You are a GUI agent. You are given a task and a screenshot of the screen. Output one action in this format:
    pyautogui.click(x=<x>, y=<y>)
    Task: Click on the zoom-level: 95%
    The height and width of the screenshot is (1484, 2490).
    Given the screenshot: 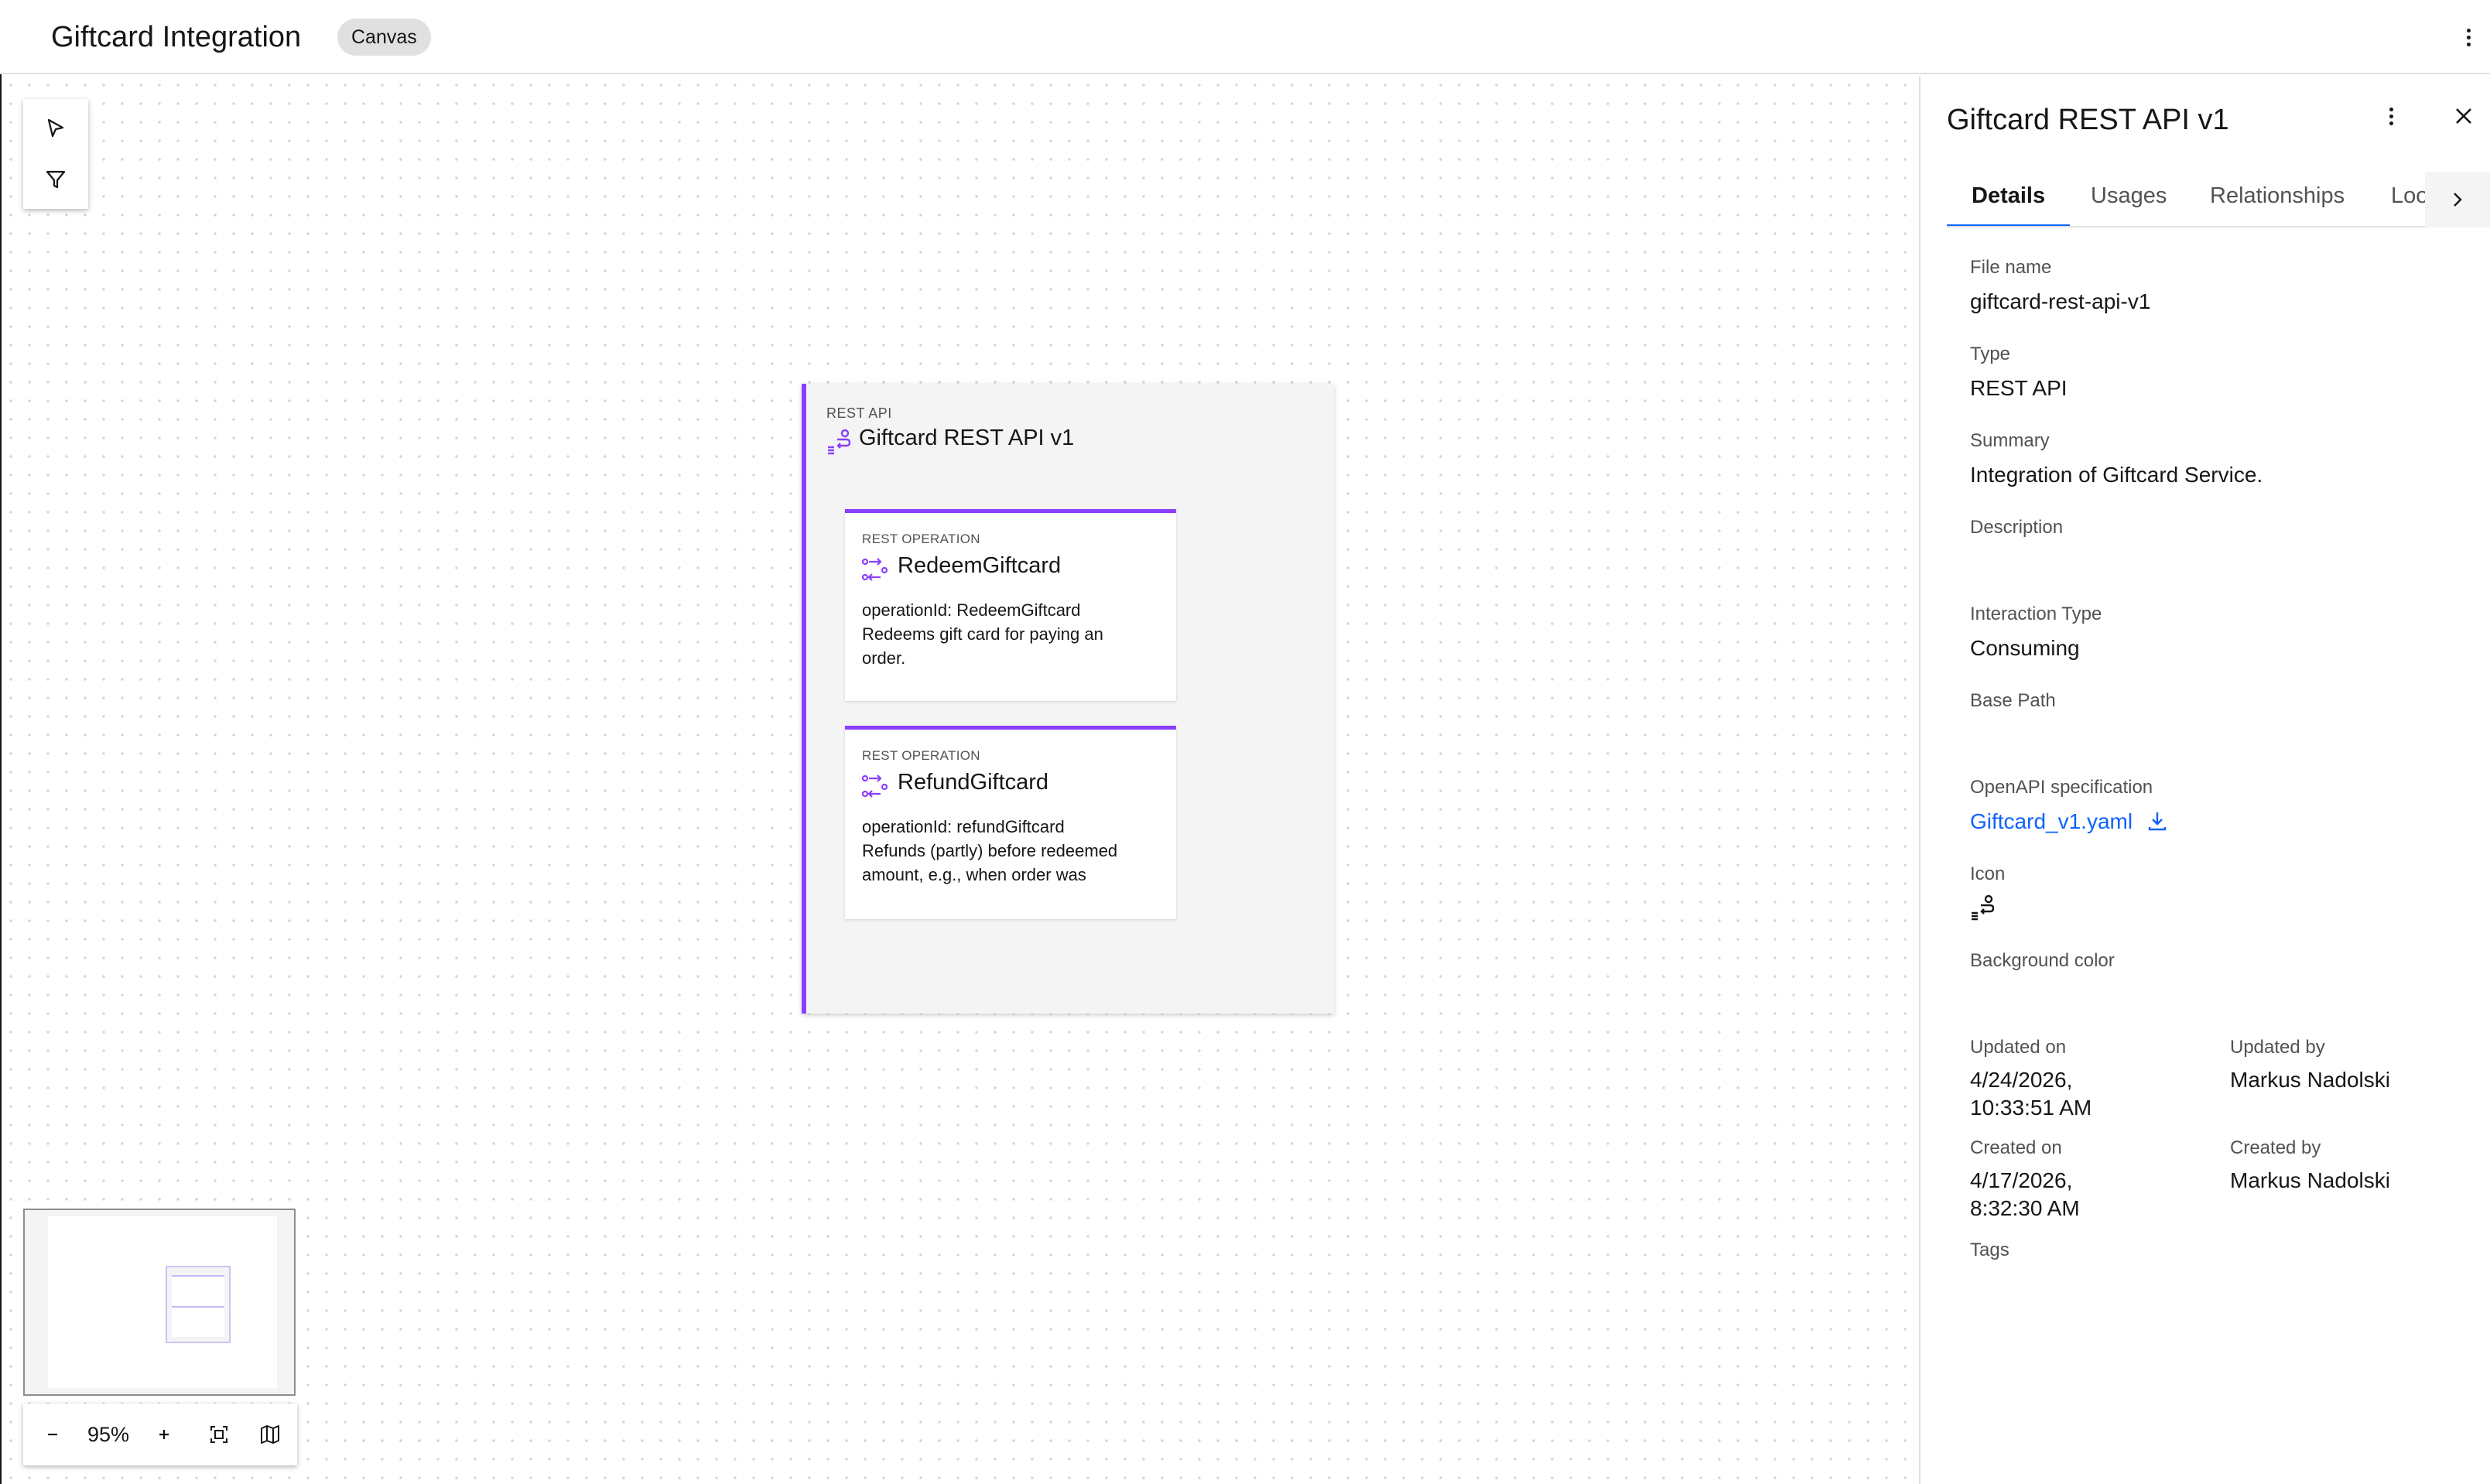 What is the action you would take?
    pyautogui.click(x=108, y=1434)
    